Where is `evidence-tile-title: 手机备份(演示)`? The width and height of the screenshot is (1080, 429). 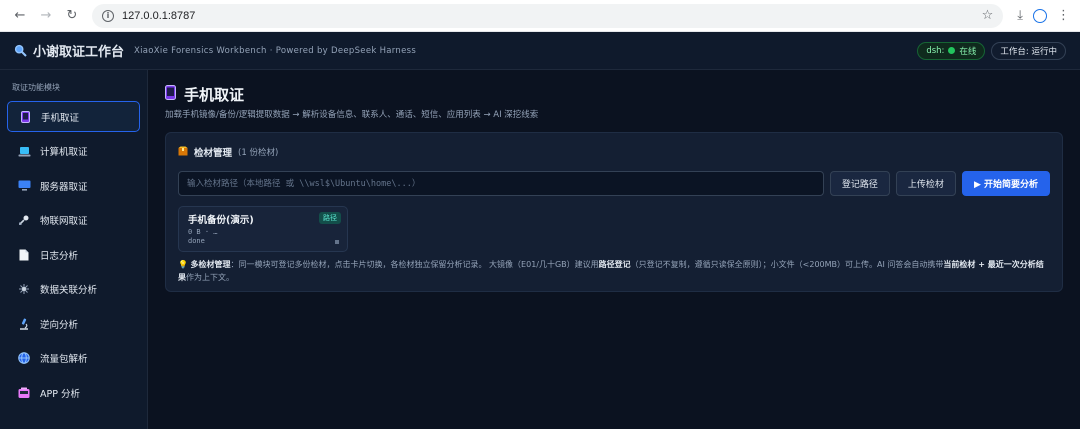
evidence-tile-title: 手机备份(演示) is located at coordinates (221, 220).